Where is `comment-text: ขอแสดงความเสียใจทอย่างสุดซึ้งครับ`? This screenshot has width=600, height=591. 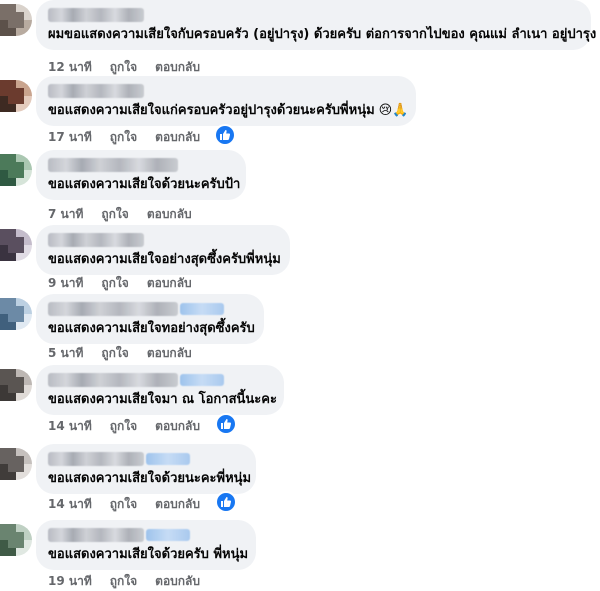 comment-text: ขอแสดงความเสียใจทอย่างสุดซึ้งครับ is located at coordinates (151, 329).